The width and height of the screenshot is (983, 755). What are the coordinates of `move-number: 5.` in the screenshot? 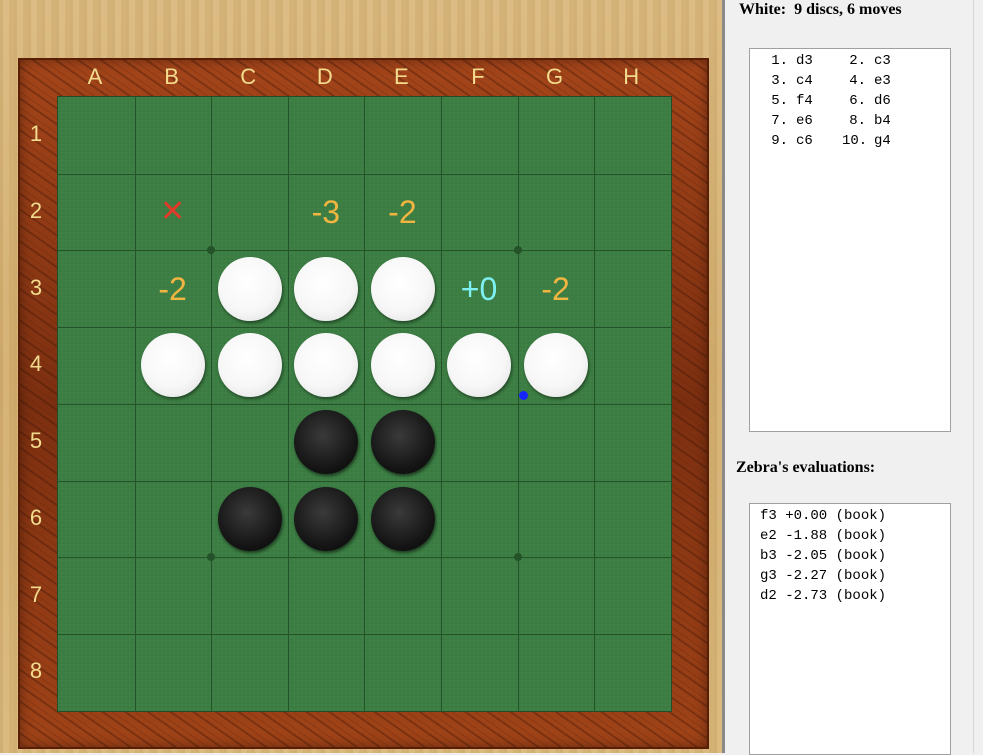 It's located at (779, 101).